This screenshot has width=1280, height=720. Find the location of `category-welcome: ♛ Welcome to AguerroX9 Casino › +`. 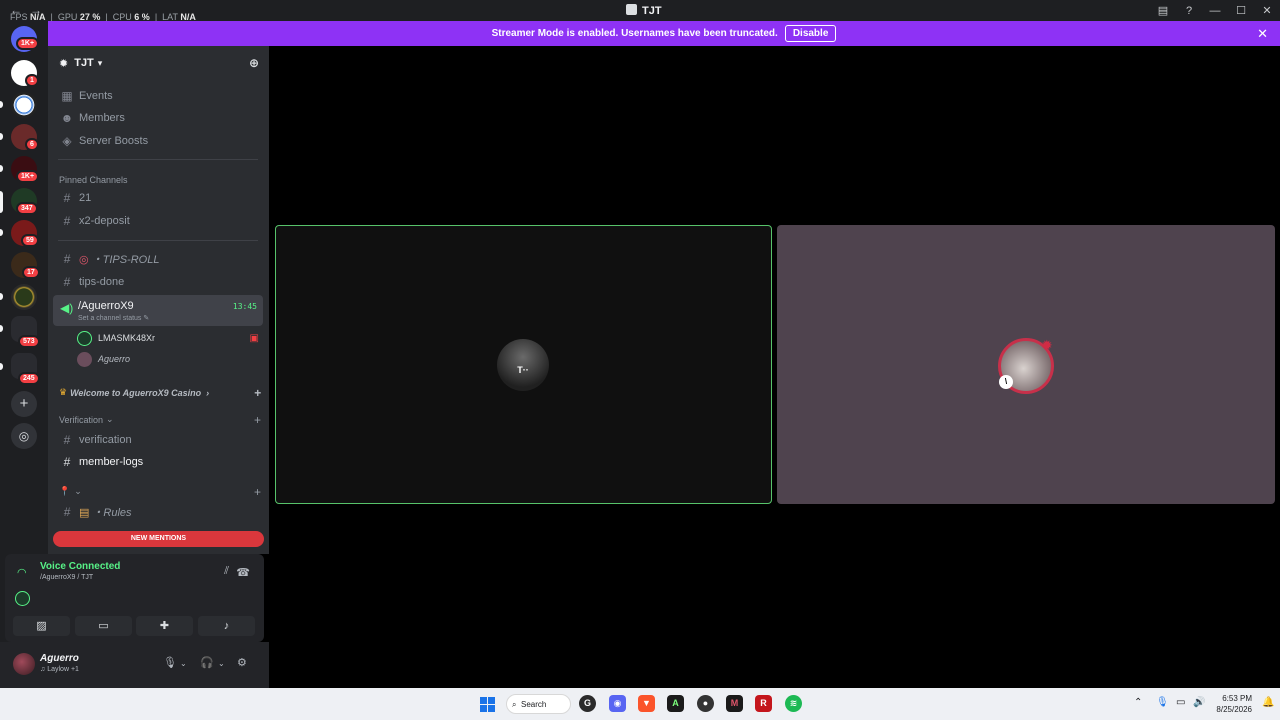

category-welcome: ♛ Welcome to AguerroX9 Casino › + is located at coordinates (160, 393).